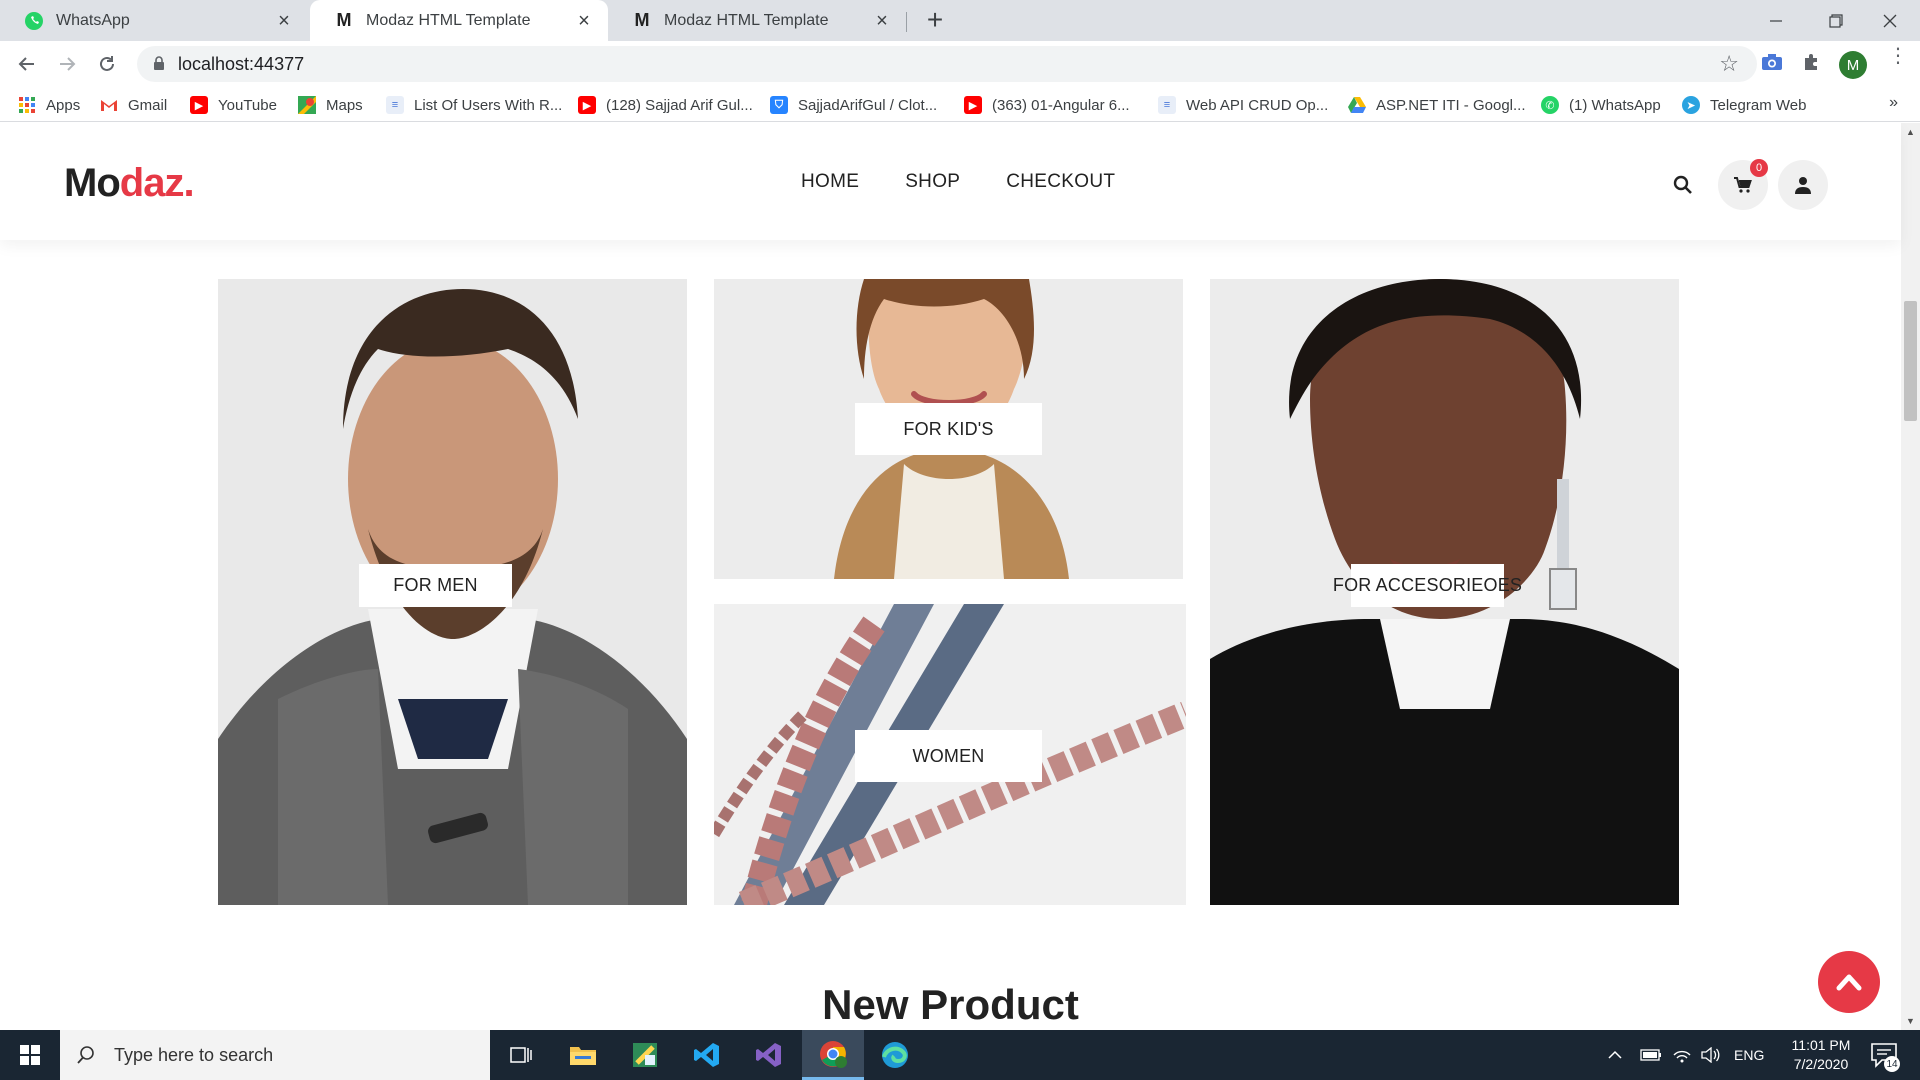  I want to click on page-scrollbar: ▲ ▼, so click(1910, 576).